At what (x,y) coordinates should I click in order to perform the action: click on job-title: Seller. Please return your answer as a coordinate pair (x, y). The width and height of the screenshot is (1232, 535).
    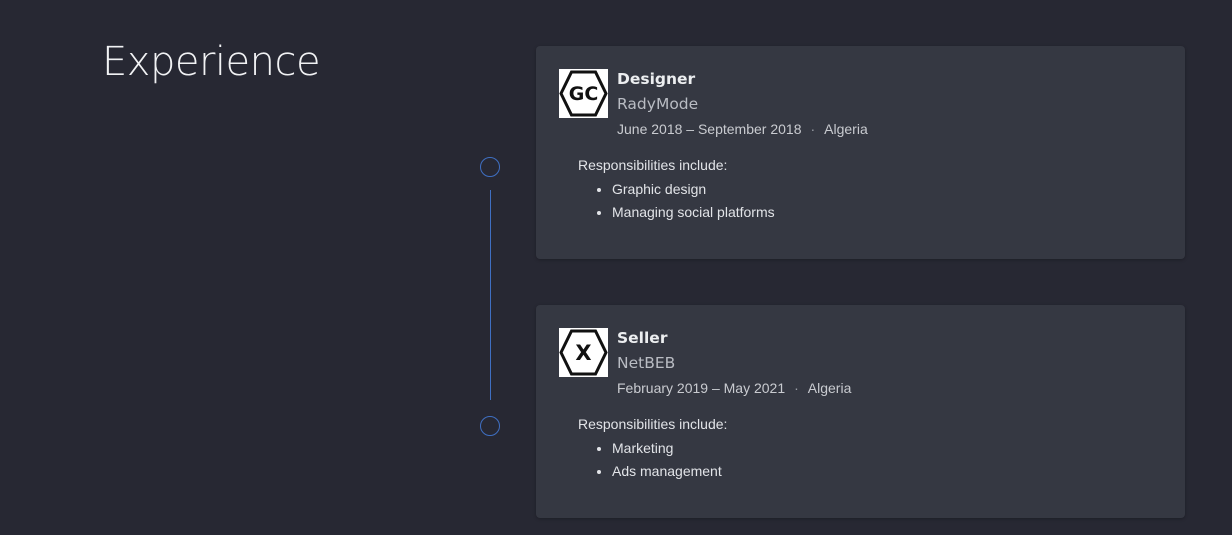
    Looking at the image, I should click on (642, 338).